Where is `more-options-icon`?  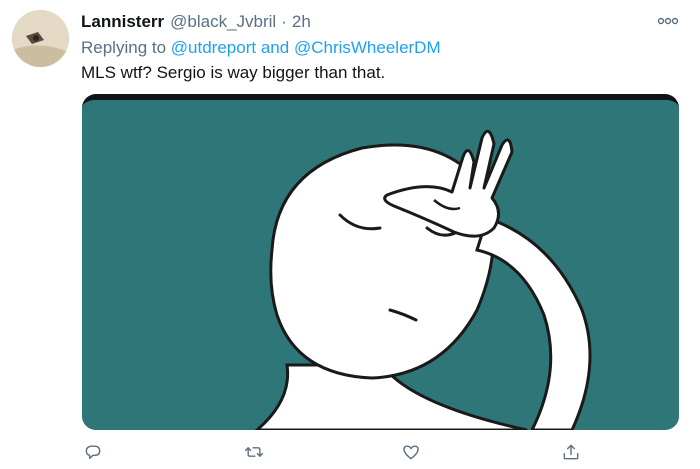 more-options-icon is located at coordinates (668, 21).